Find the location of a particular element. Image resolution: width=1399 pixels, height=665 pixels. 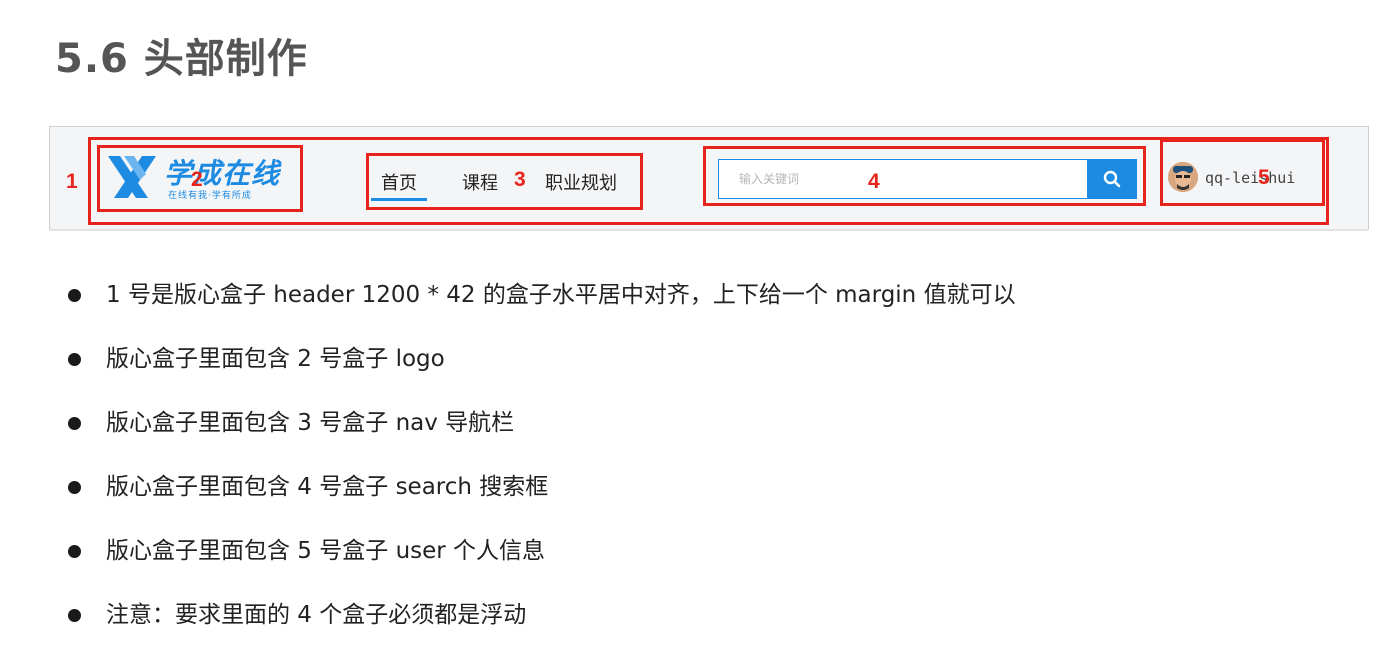

list-item: 注意：要求里面的 4 个盒子必须都是浮动 is located at coordinates (541, 632).